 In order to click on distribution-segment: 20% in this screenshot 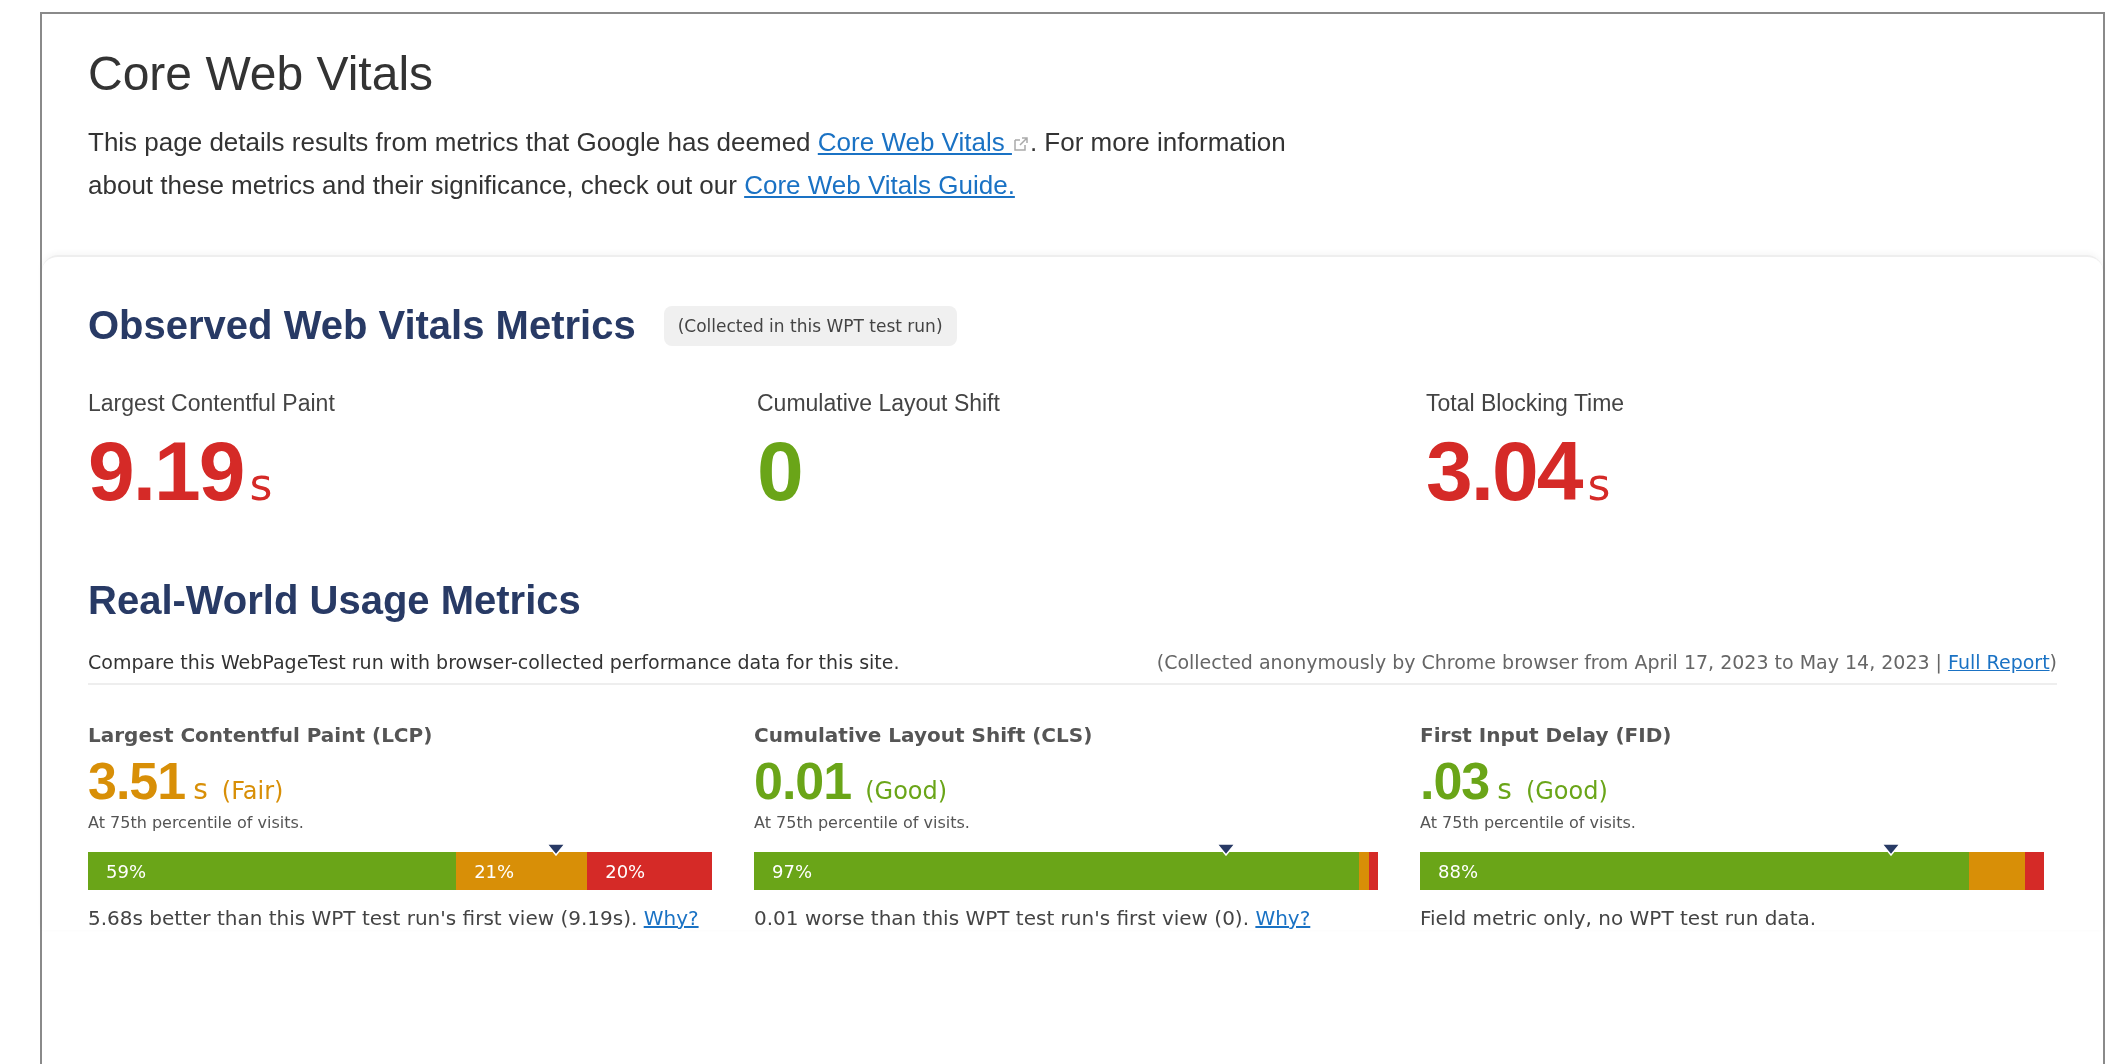, I will do `click(649, 871)`.